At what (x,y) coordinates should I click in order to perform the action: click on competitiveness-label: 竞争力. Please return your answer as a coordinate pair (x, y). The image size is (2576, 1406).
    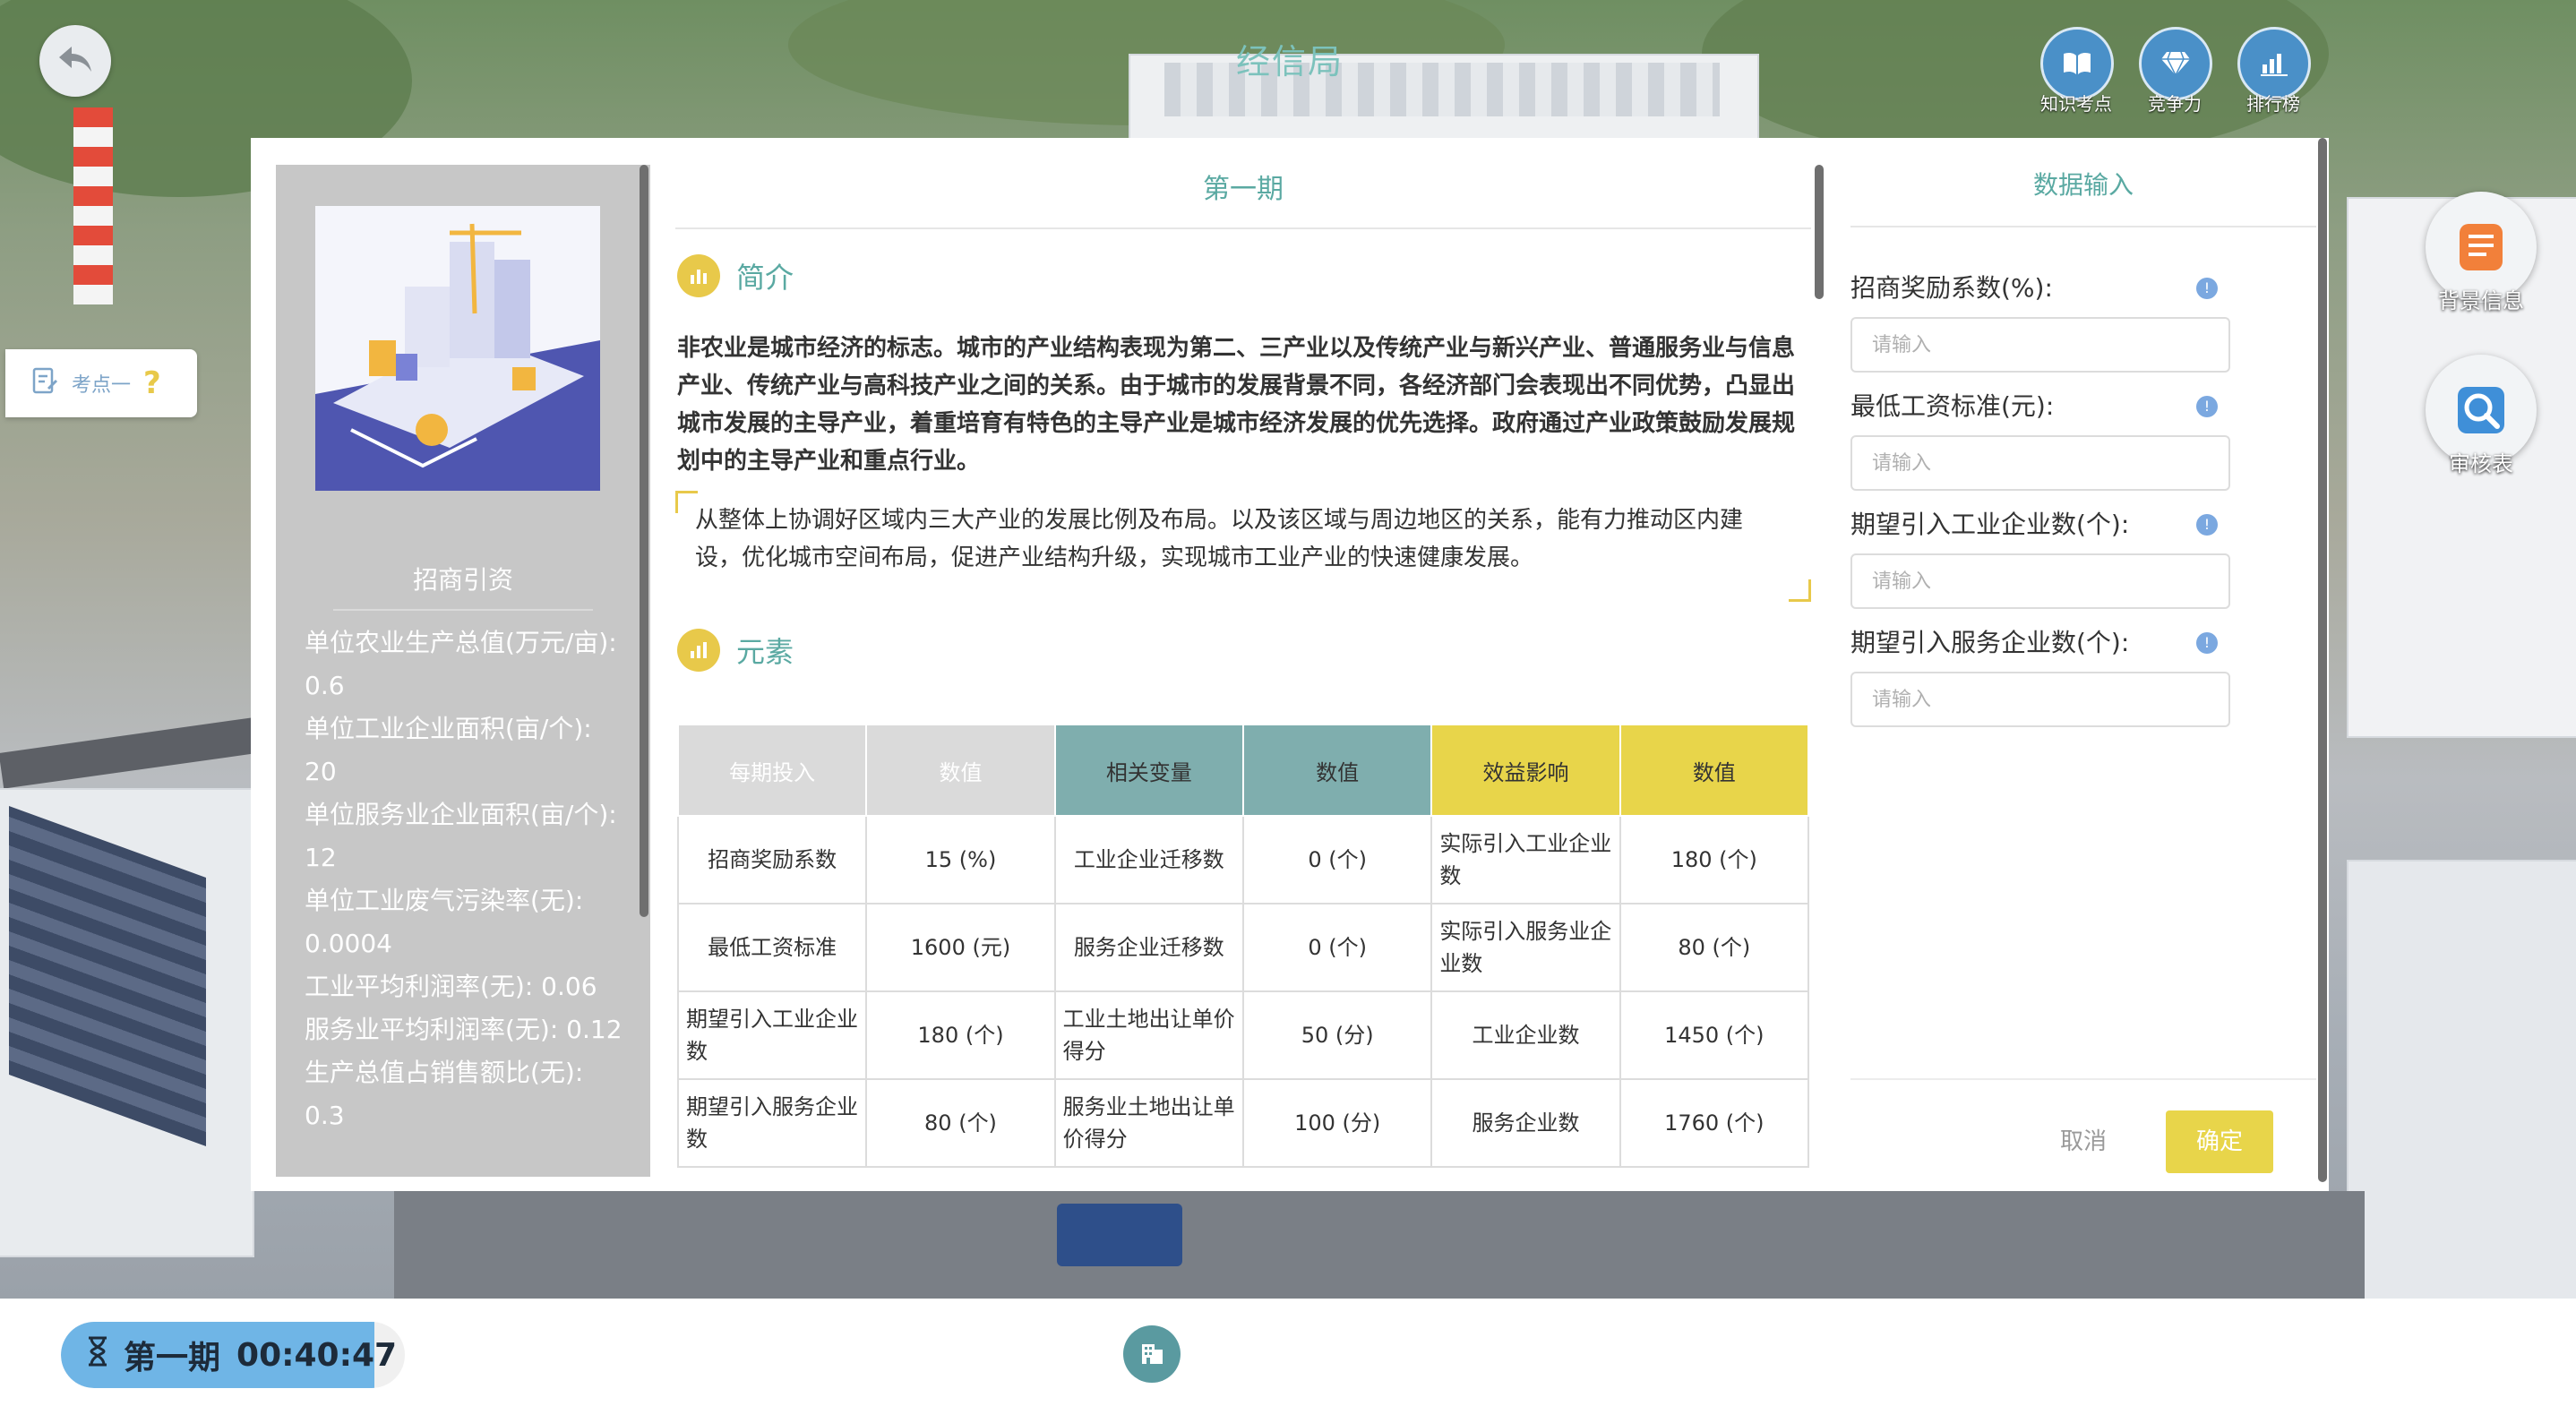
    Looking at the image, I should click on (2175, 104).